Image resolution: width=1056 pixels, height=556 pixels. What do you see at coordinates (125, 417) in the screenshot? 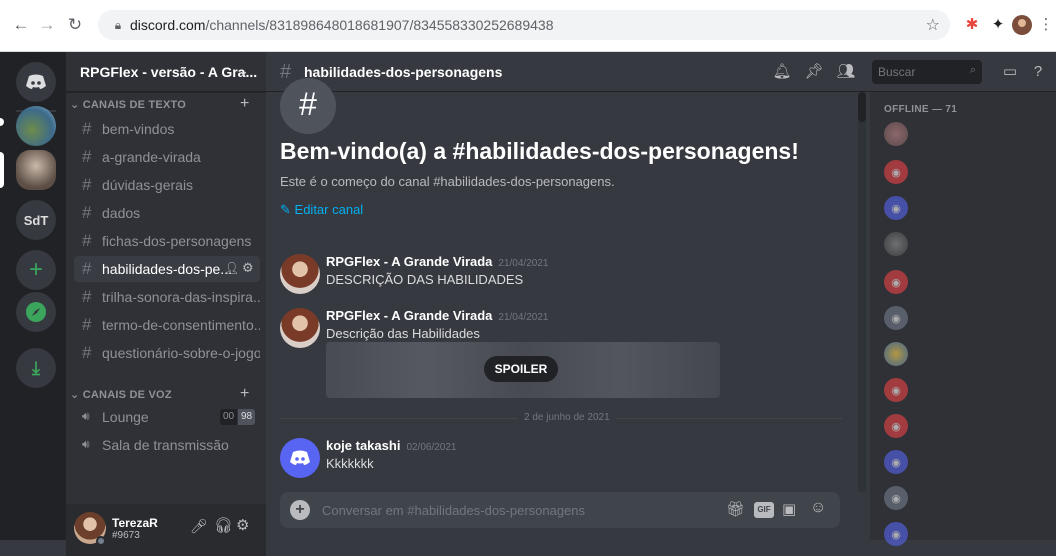
I see `voice-channel-label: Lounge` at bounding box center [125, 417].